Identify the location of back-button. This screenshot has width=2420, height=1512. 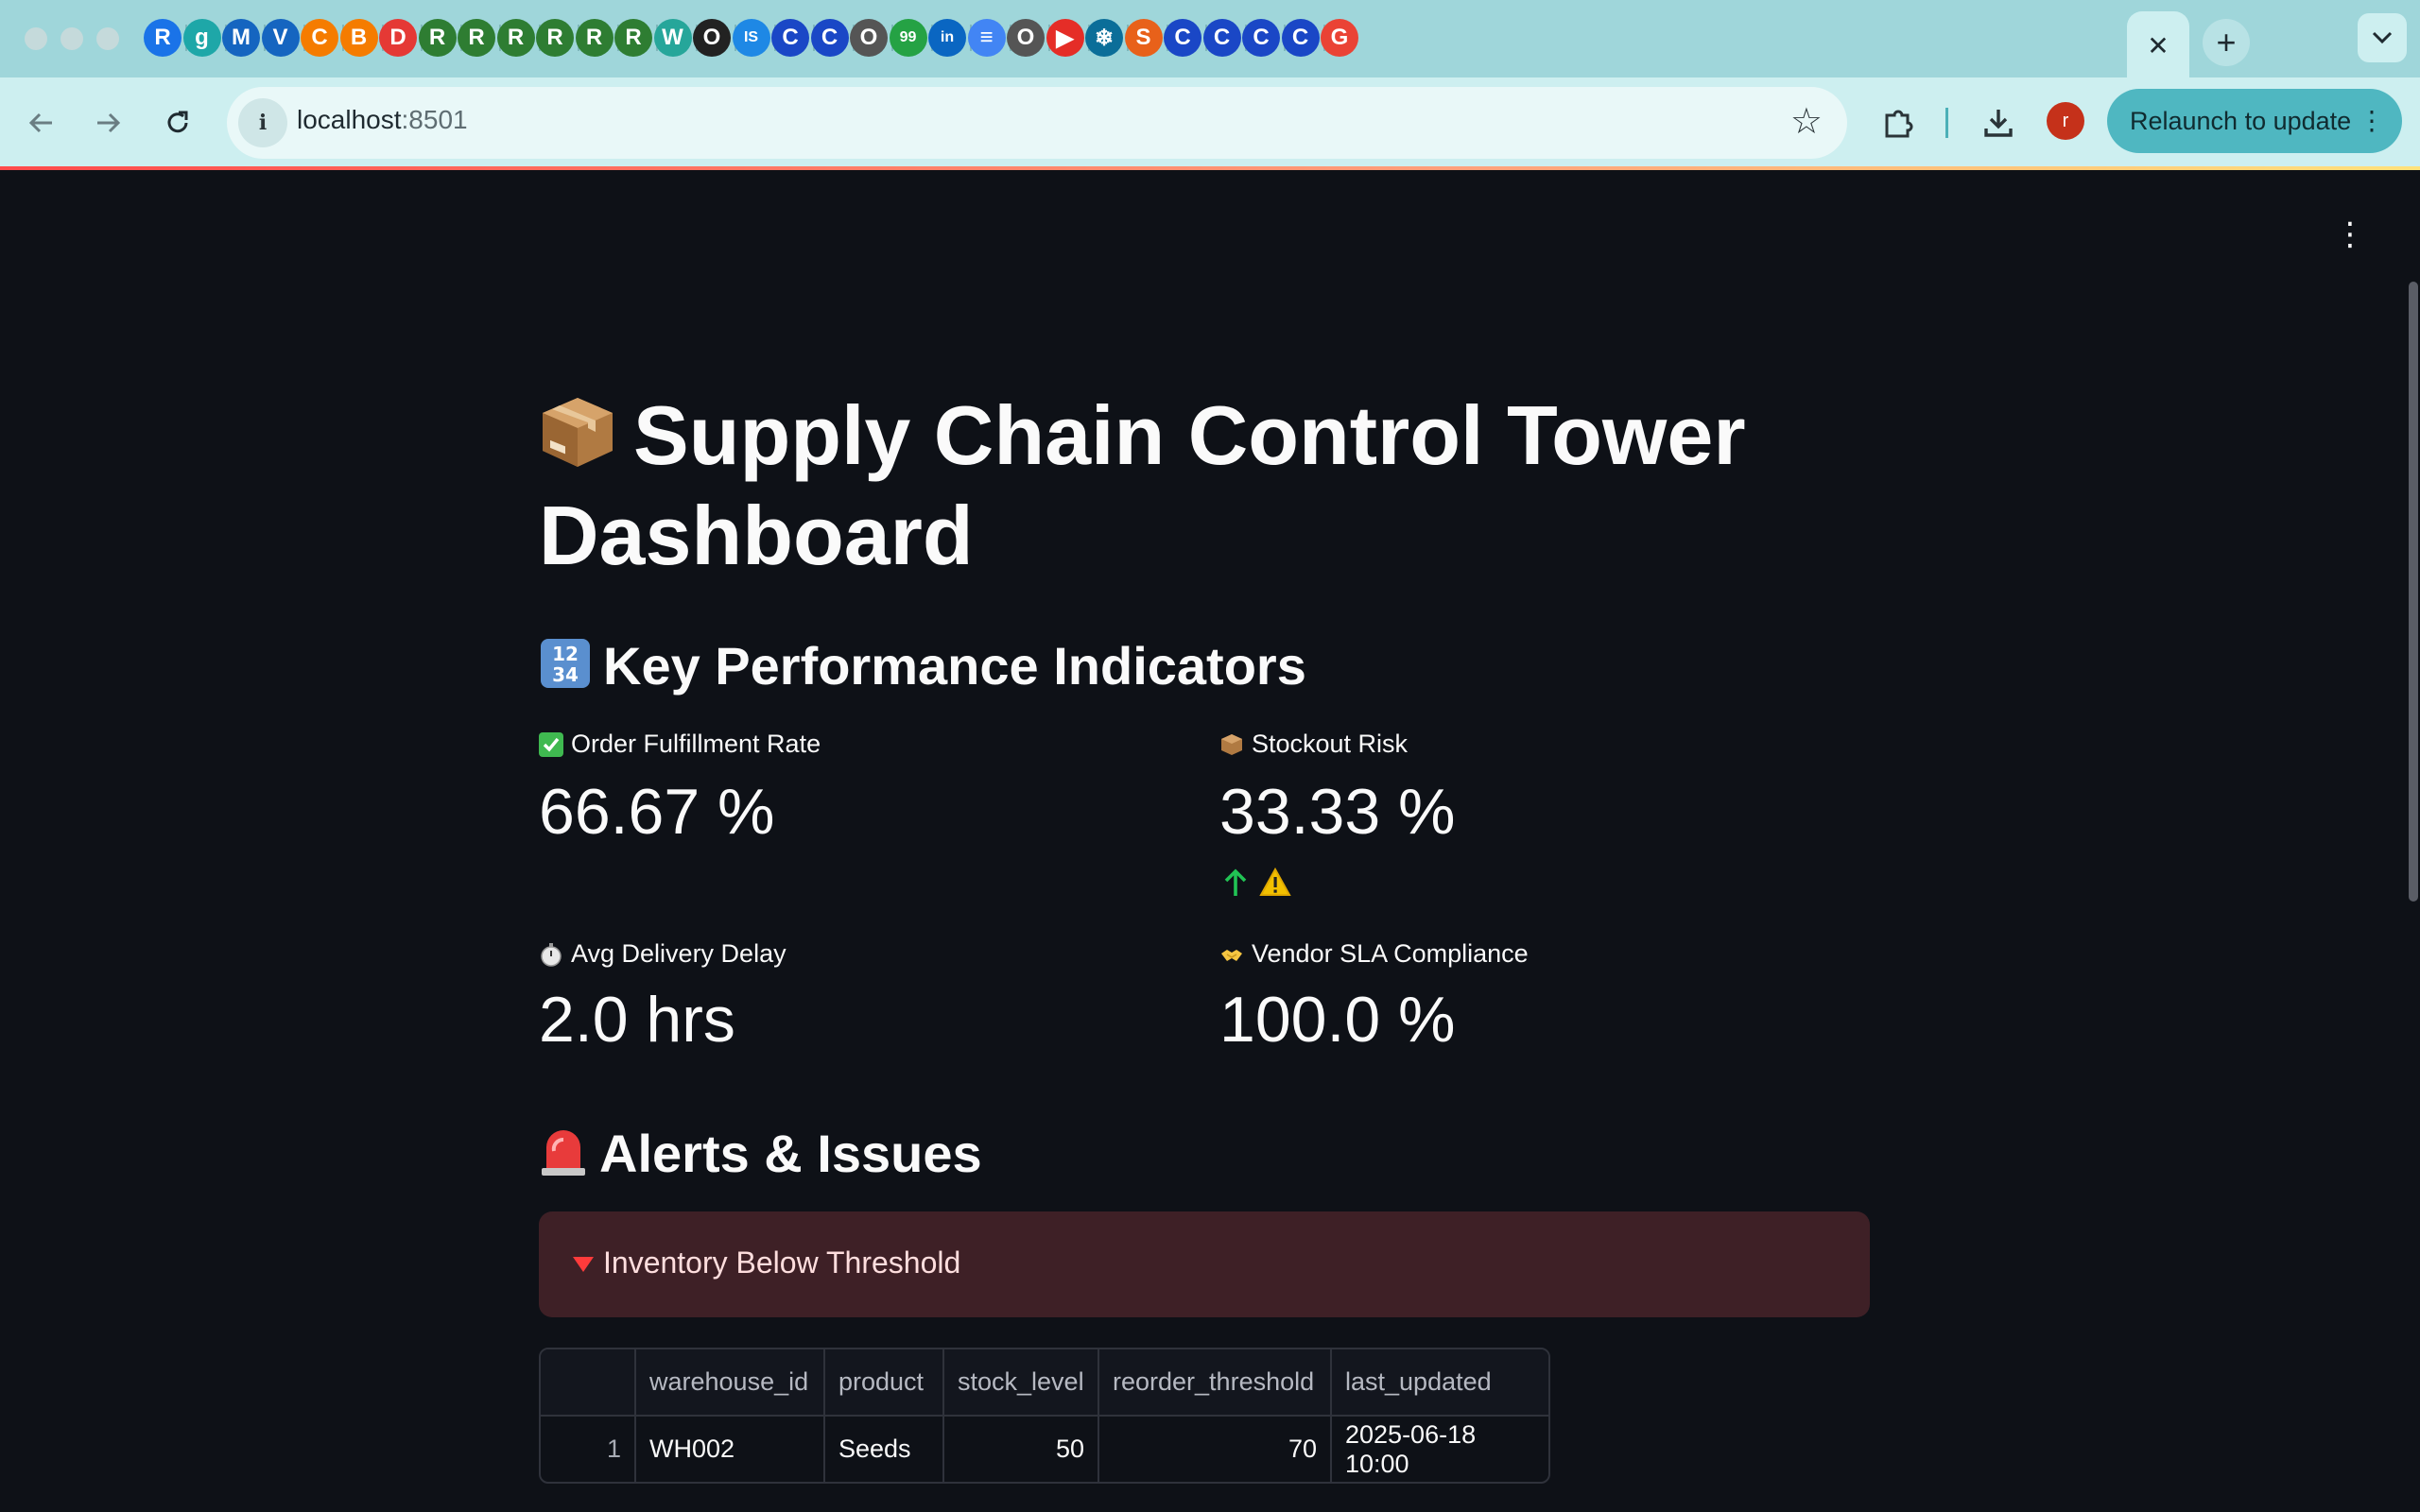
(41, 122).